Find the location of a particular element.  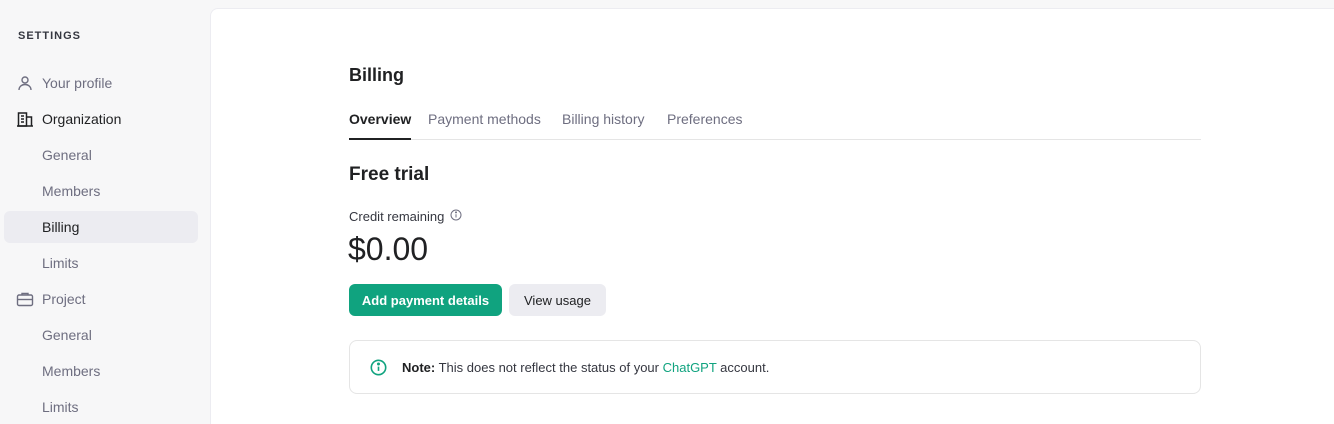

sidebar-item-org-members: Members is located at coordinates (101, 191).